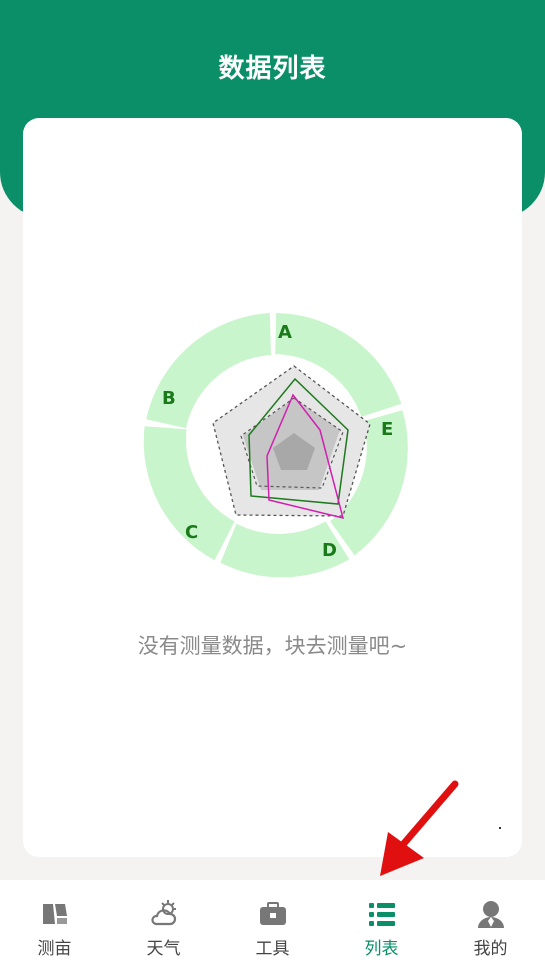 The image size is (545, 970). Describe the element at coordinates (272, 69) in the screenshot. I see `page-title: 数据列表` at that location.